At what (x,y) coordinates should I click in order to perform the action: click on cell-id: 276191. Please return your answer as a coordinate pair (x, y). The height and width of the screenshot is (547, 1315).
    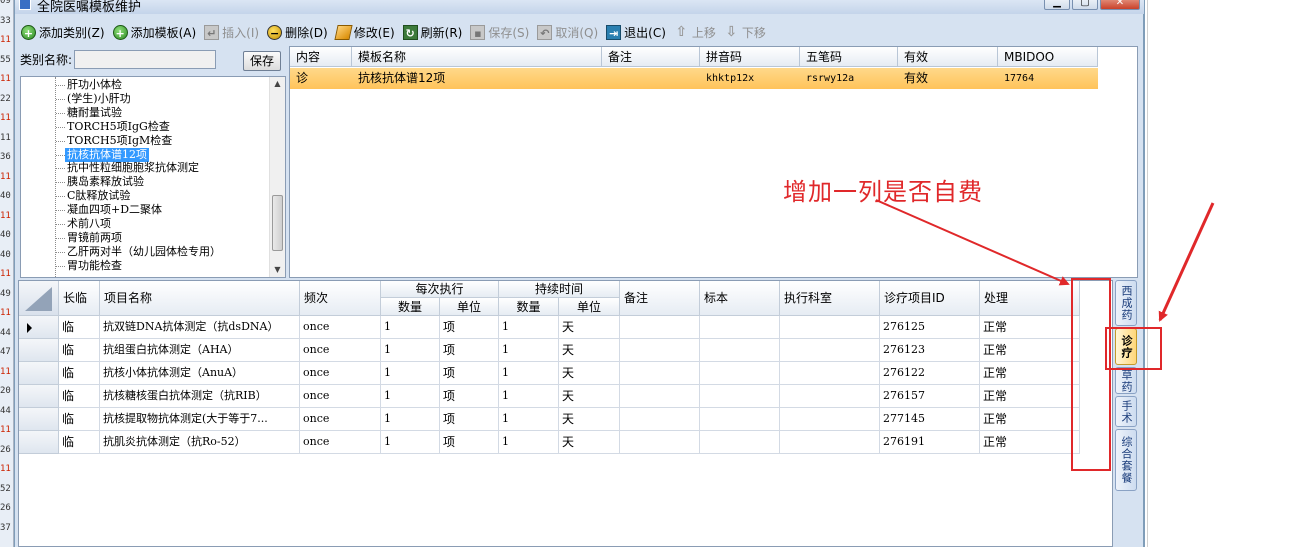
    Looking at the image, I should click on (930, 442).